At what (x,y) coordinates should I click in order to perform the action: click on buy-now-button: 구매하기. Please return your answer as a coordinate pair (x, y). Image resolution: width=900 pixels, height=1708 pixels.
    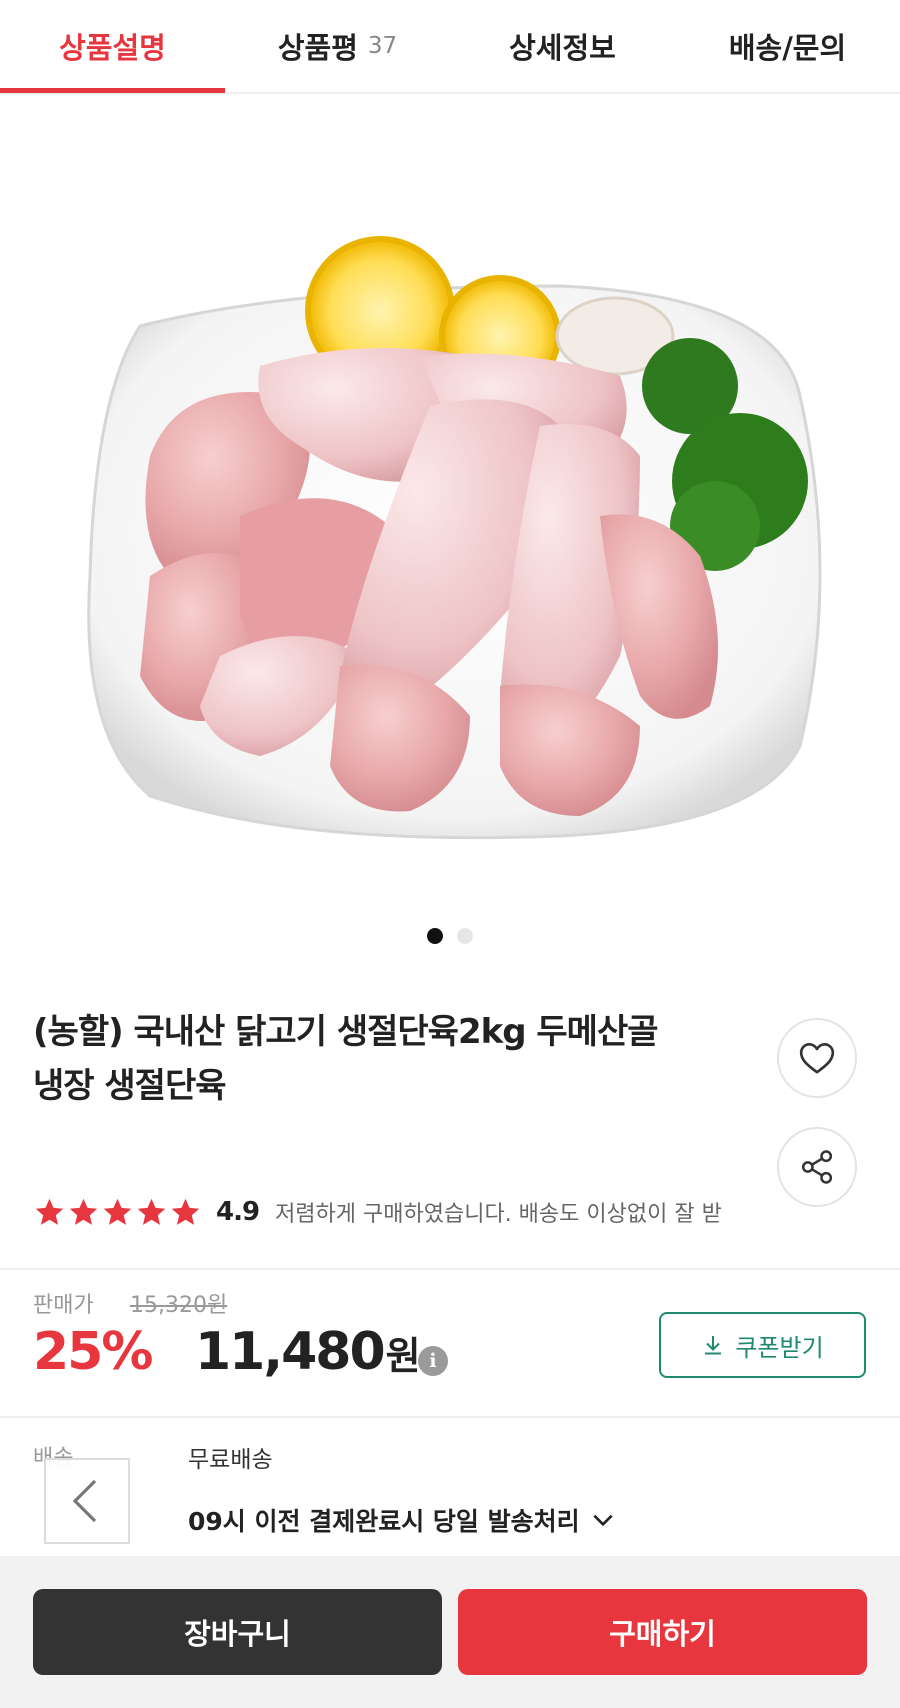
    Looking at the image, I should click on (662, 1632).